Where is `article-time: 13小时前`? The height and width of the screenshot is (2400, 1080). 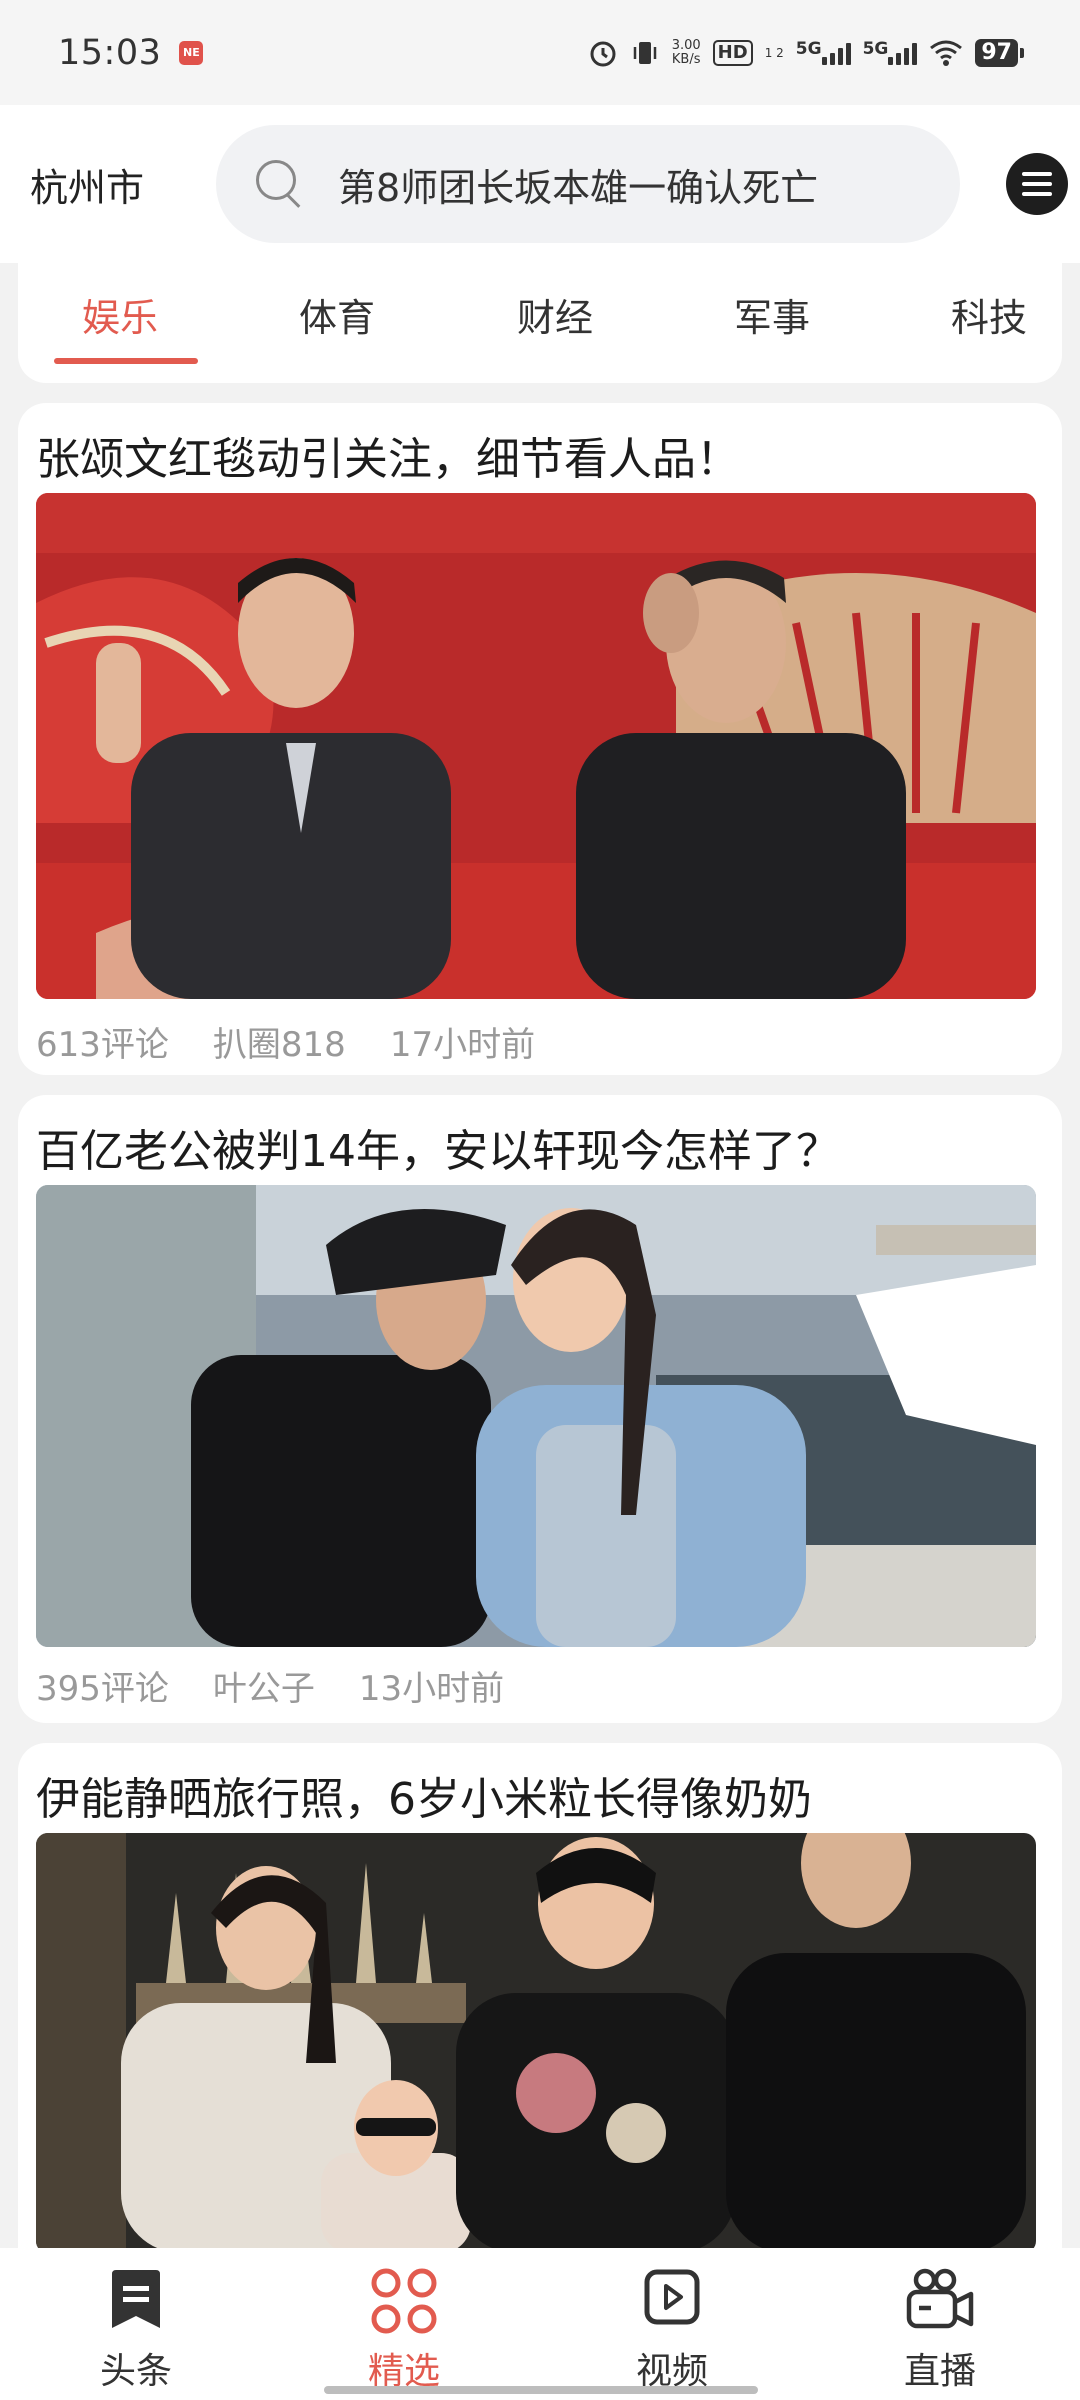 article-time: 13小时前 is located at coordinates (431, 1689).